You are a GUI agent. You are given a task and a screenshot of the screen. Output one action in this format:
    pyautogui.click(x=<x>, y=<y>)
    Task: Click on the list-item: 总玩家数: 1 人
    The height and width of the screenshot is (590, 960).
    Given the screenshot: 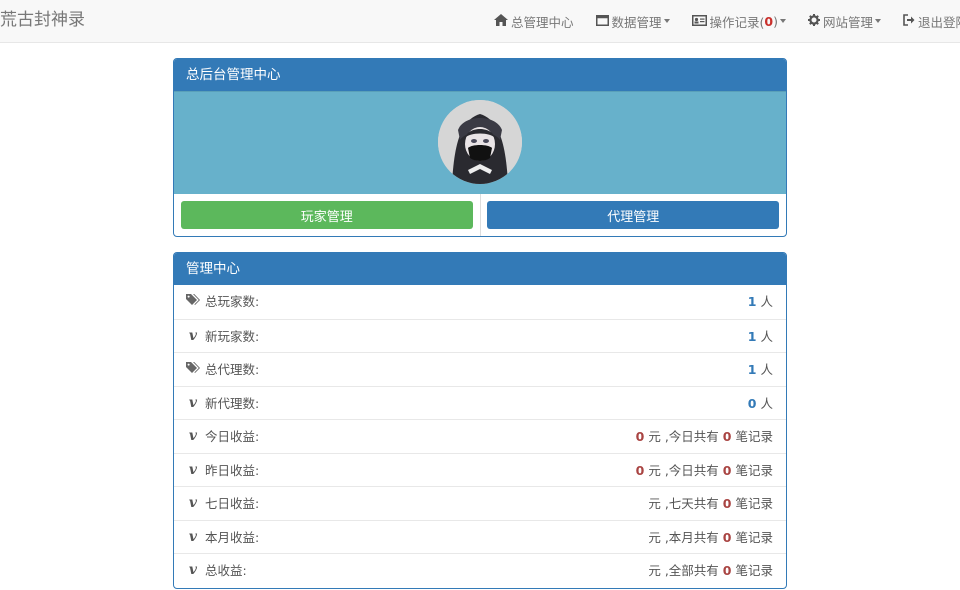 What is the action you would take?
    pyautogui.click(x=480, y=302)
    